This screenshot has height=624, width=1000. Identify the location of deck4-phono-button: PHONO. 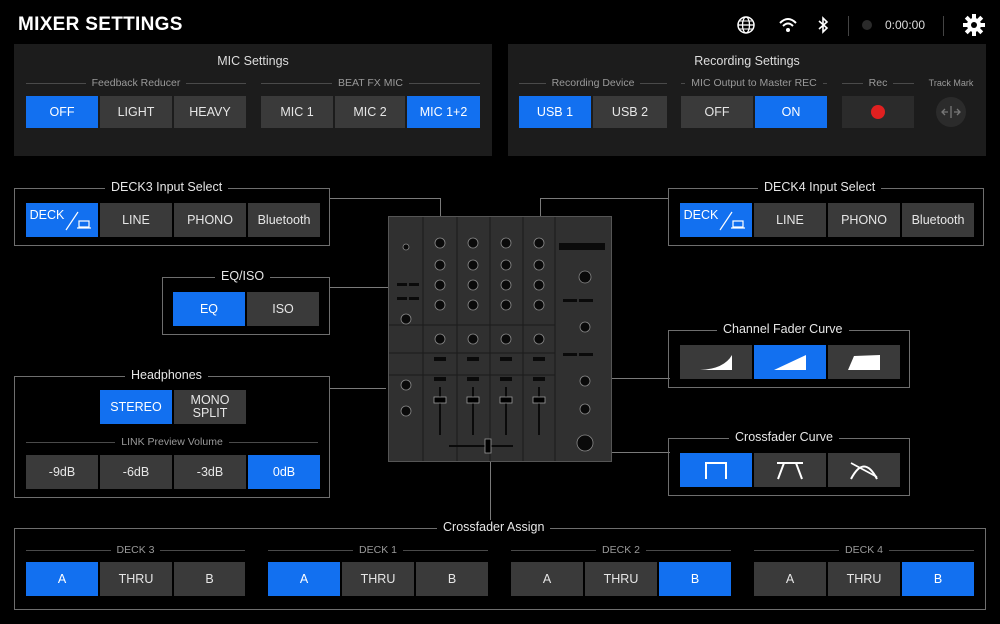
(864, 220).